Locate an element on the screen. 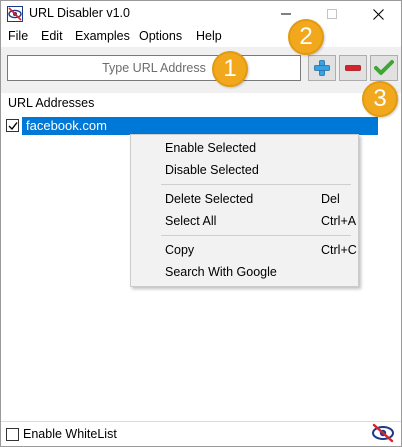 This screenshot has width=402, height=447. list-header: URL Addresses is located at coordinates (51, 103).